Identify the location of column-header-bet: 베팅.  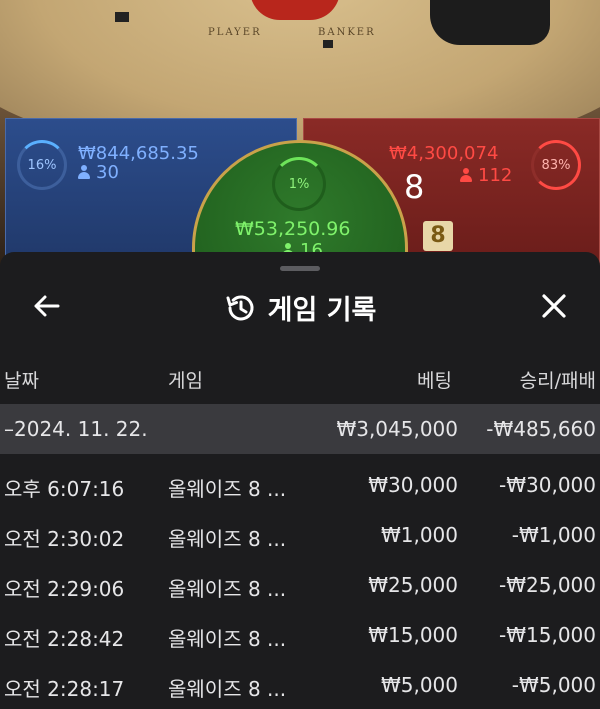
(434, 381).